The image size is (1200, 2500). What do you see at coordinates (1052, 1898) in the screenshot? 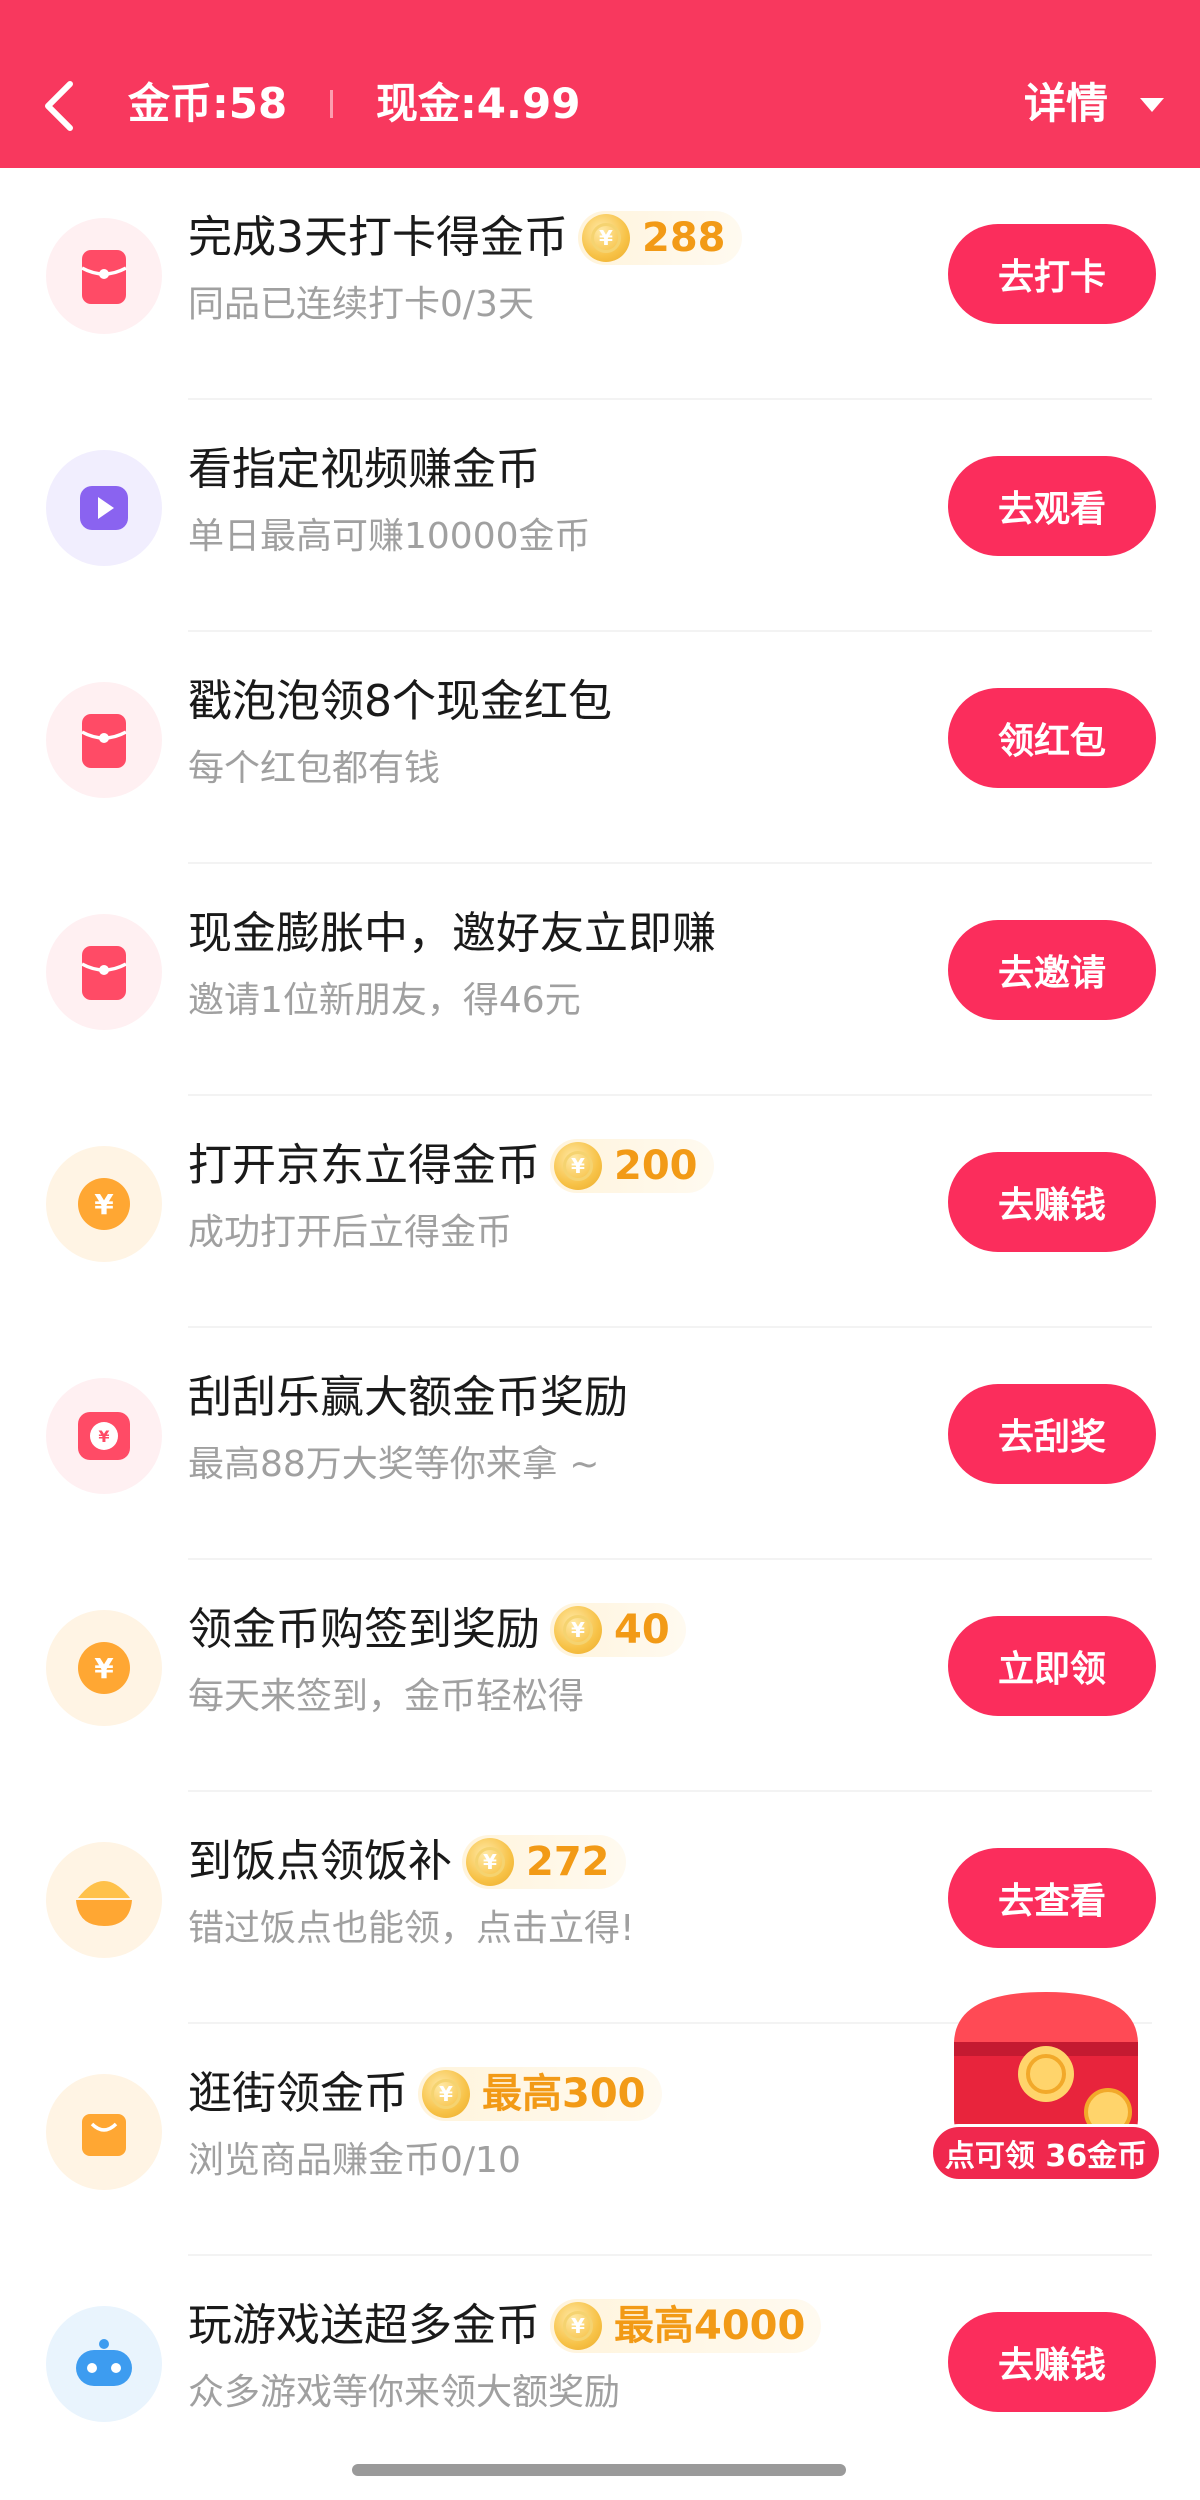
I see `task-action-button: 去查看` at bounding box center [1052, 1898].